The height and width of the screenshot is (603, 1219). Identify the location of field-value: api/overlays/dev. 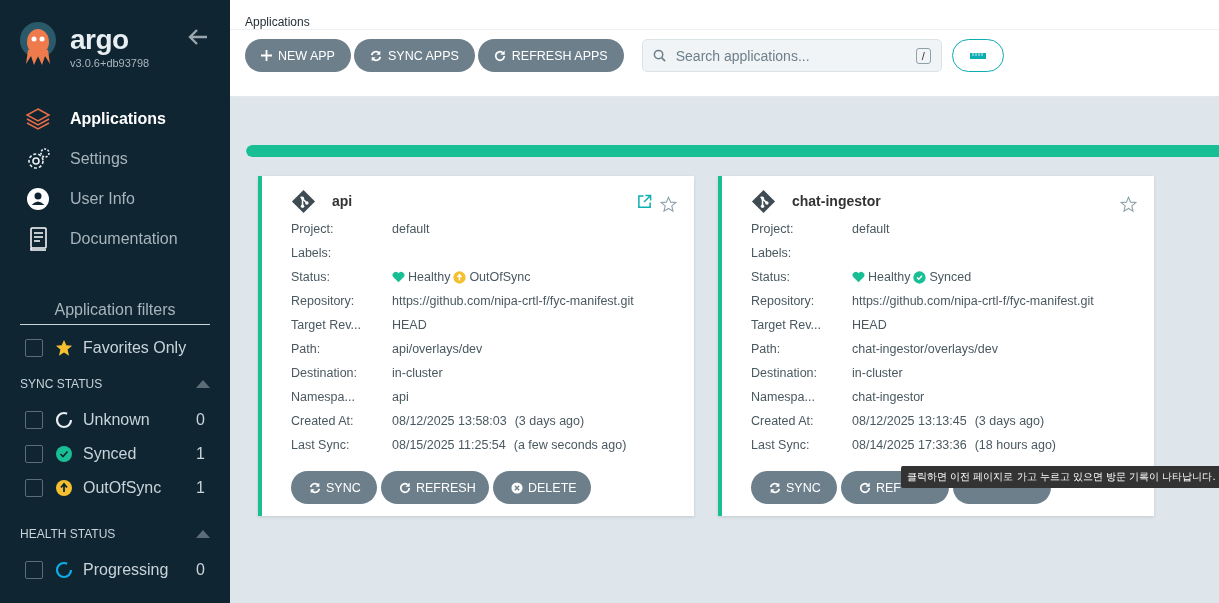
(437, 349).